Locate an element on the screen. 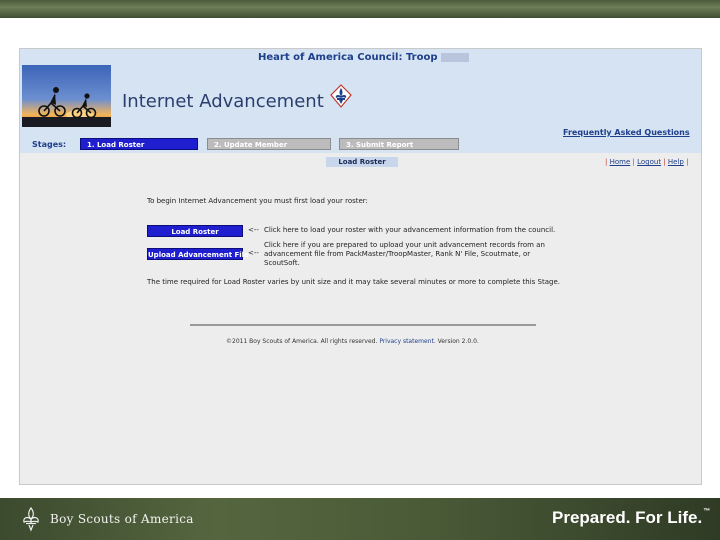 This screenshot has height=540, width=720. bsa-brand-text: Boy Scouts of America is located at coordinates (122, 519).